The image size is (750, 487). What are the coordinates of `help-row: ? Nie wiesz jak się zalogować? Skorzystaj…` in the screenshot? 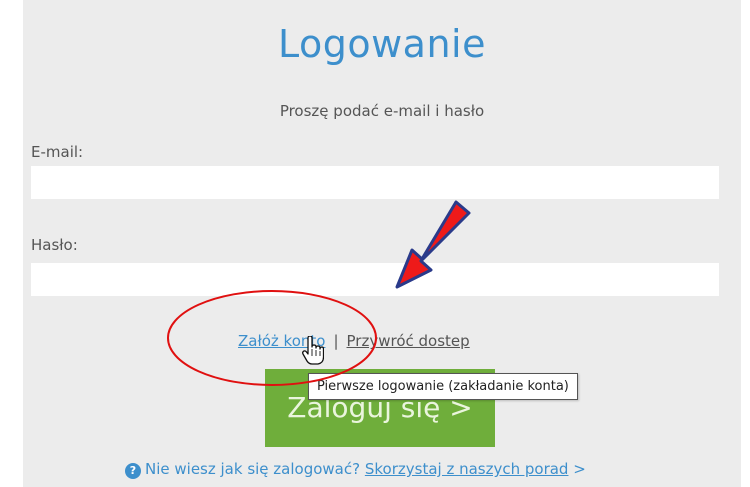 It's located at (355, 469).